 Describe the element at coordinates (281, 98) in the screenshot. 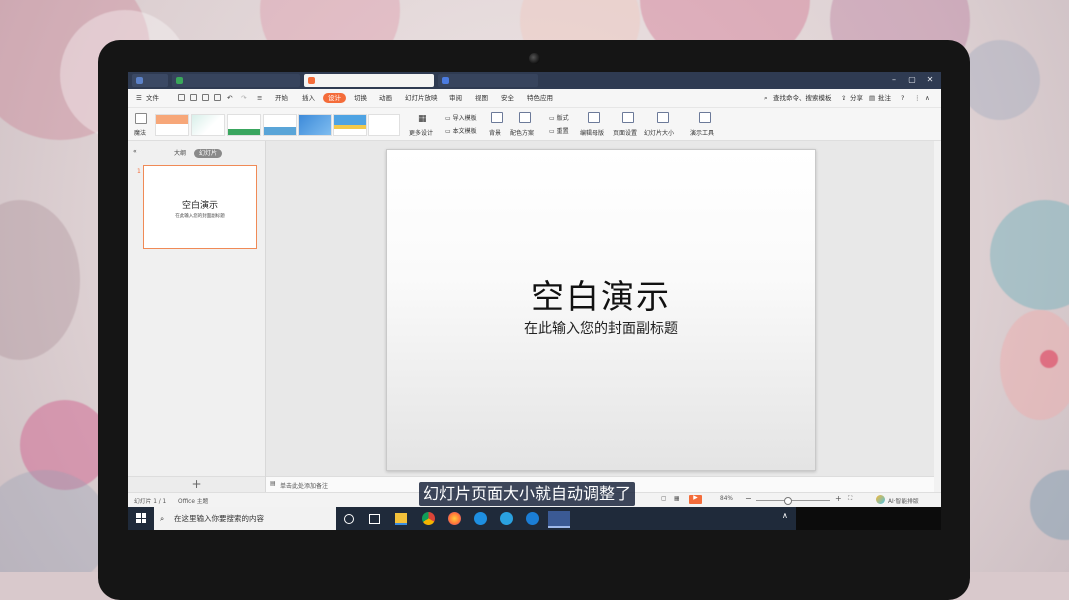

I see `tab-home: 开始` at that location.